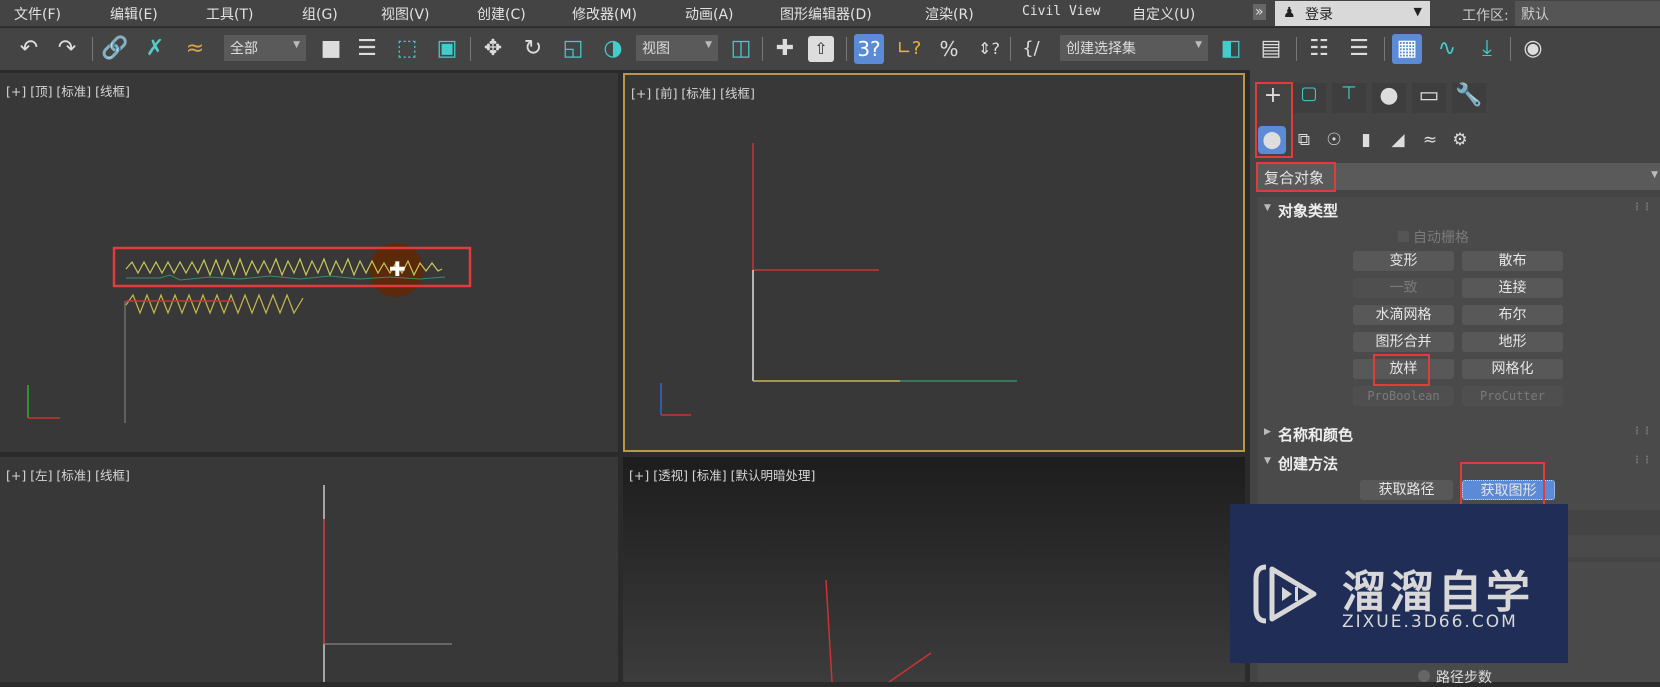 This screenshot has width=1660, height=687. What do you see at coordinates (677, 48) in the screenshot?
I see `reference-coordinate-dropdown: 视图 ▼` at bounding box center [677, 48].